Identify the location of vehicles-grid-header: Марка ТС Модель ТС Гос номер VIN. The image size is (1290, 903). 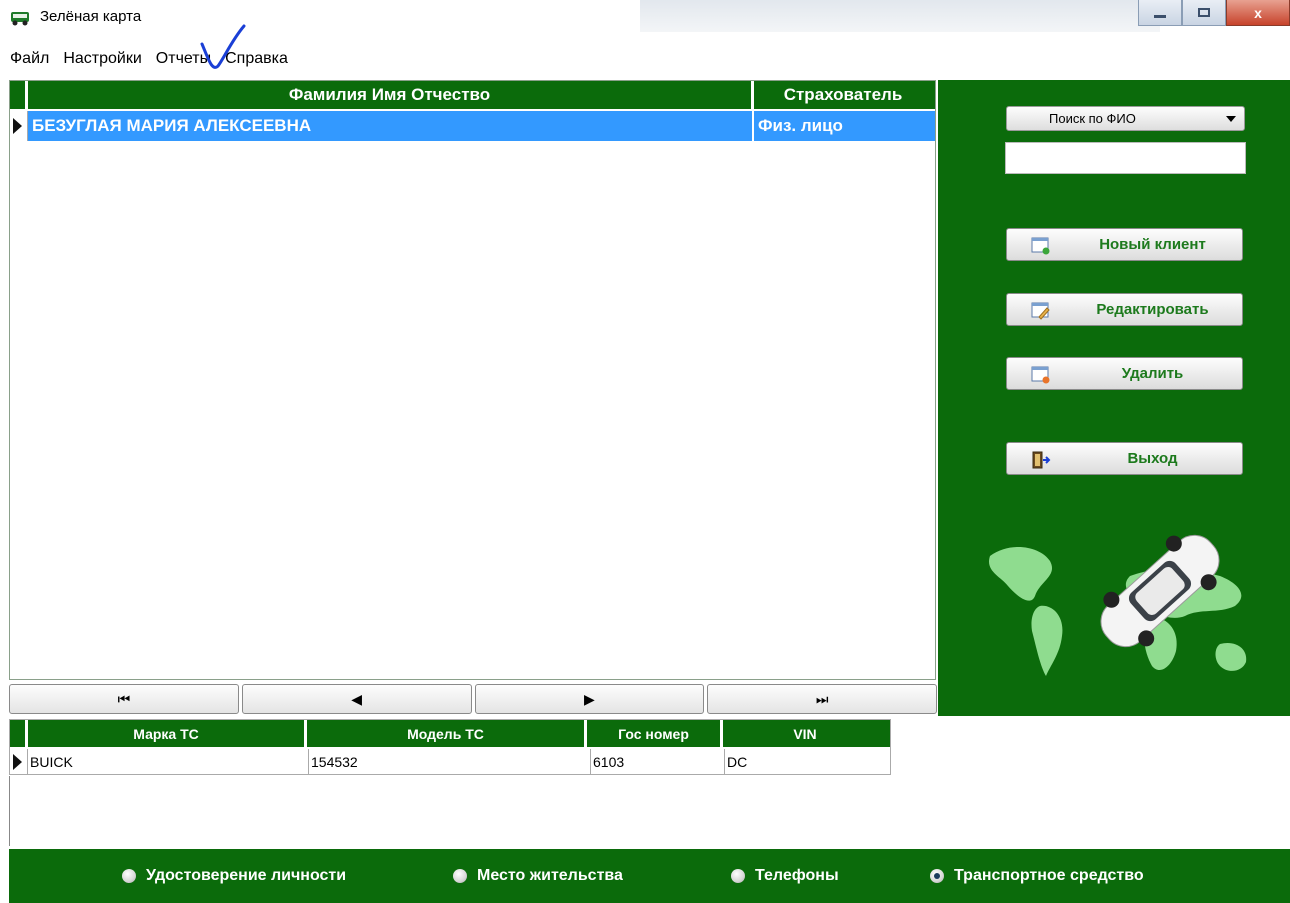
(450, 733).